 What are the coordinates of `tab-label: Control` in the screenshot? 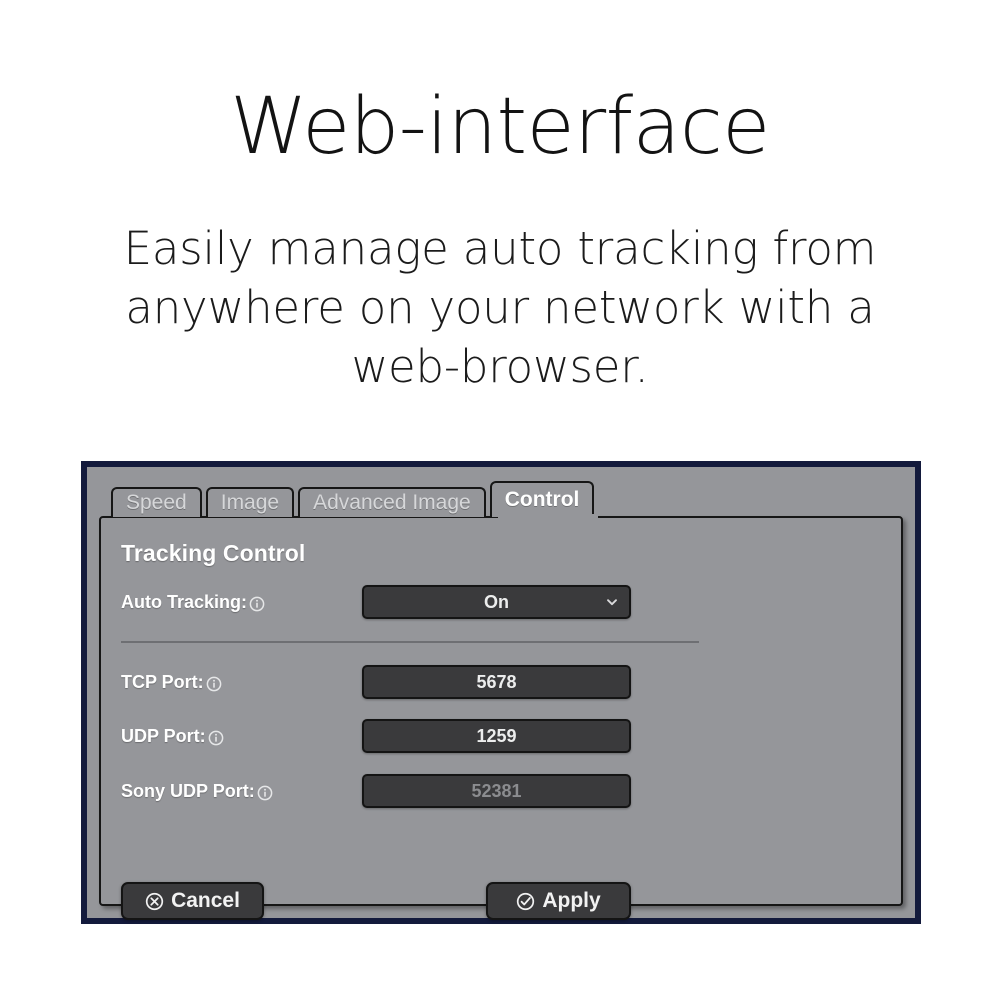 It's located at (542, 499).